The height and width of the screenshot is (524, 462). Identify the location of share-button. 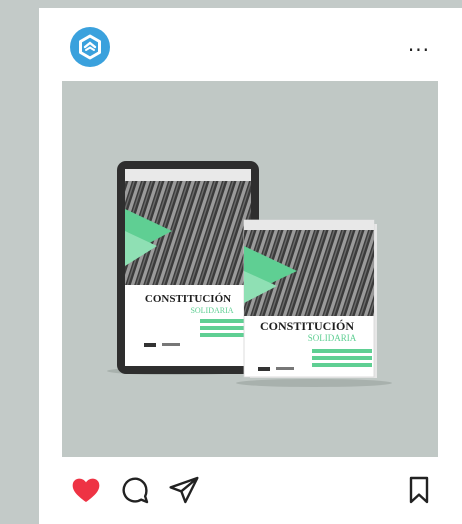
(184, 492).